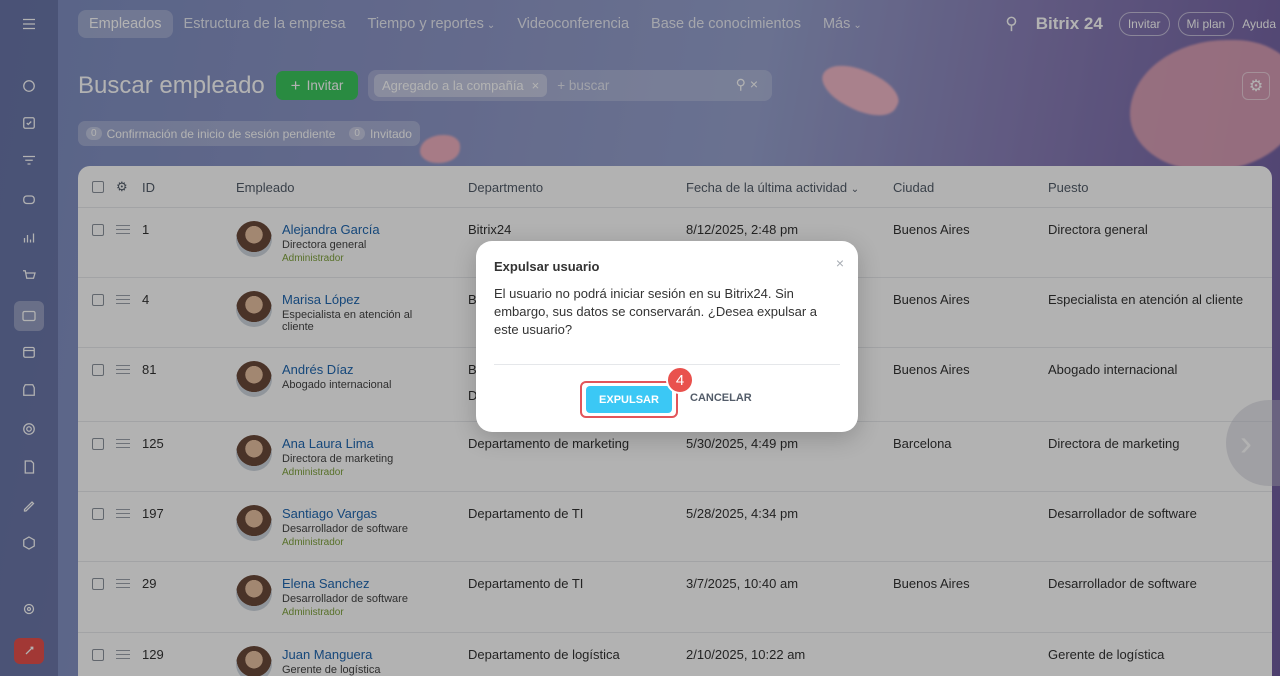  Describe the element at coordinates (721, 398) in the screenshot. I see `cancel-button: CANCELAR` at that location.